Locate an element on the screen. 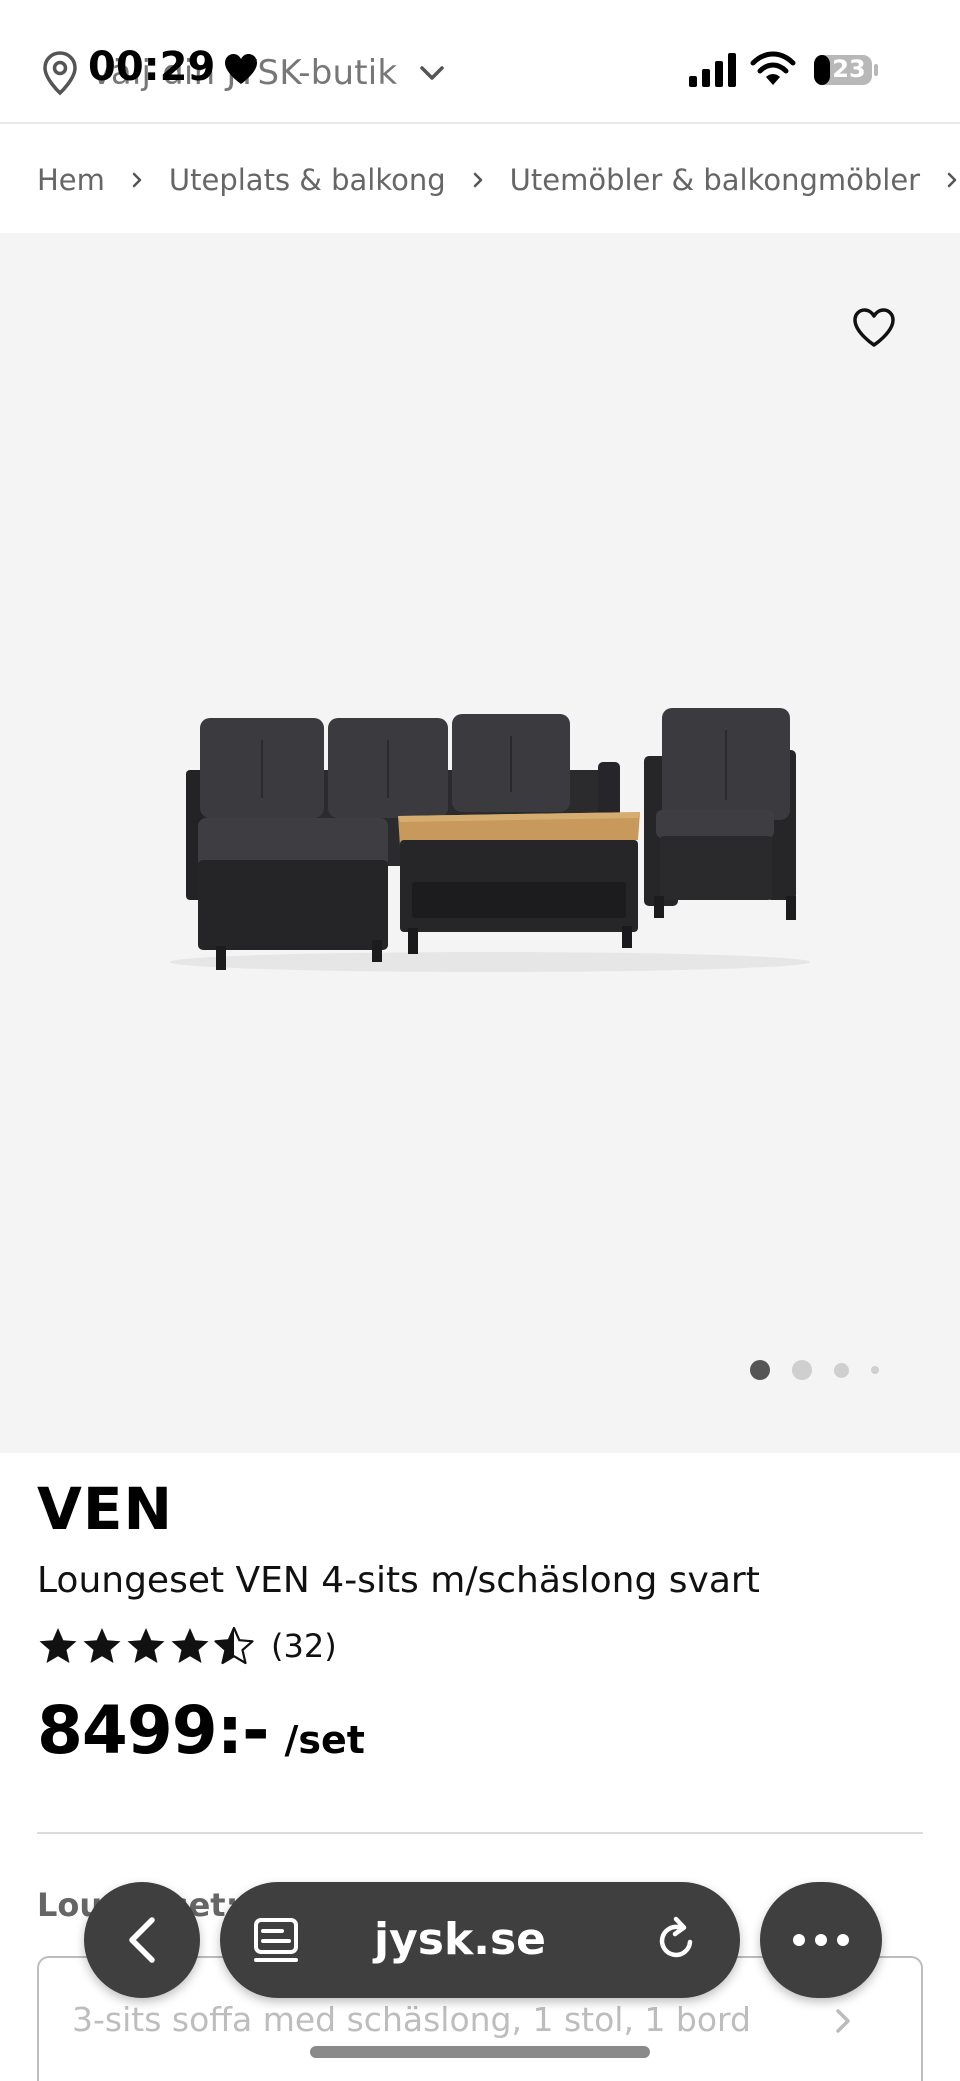  tabs-icon is located at coordinates (276, 1940).